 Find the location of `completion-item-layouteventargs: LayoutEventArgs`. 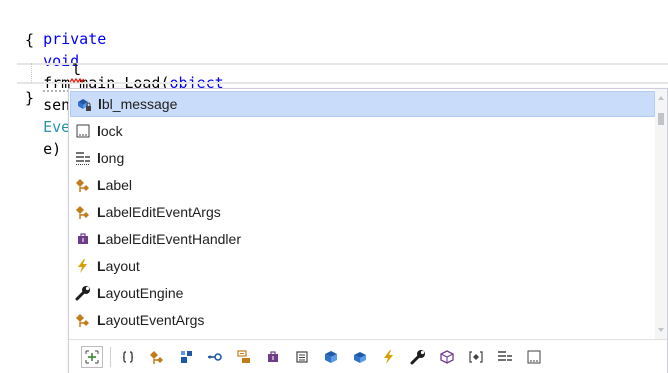

completion-item-layouteventargs: LayoutEventArgs is located at coordinates (362, 320).